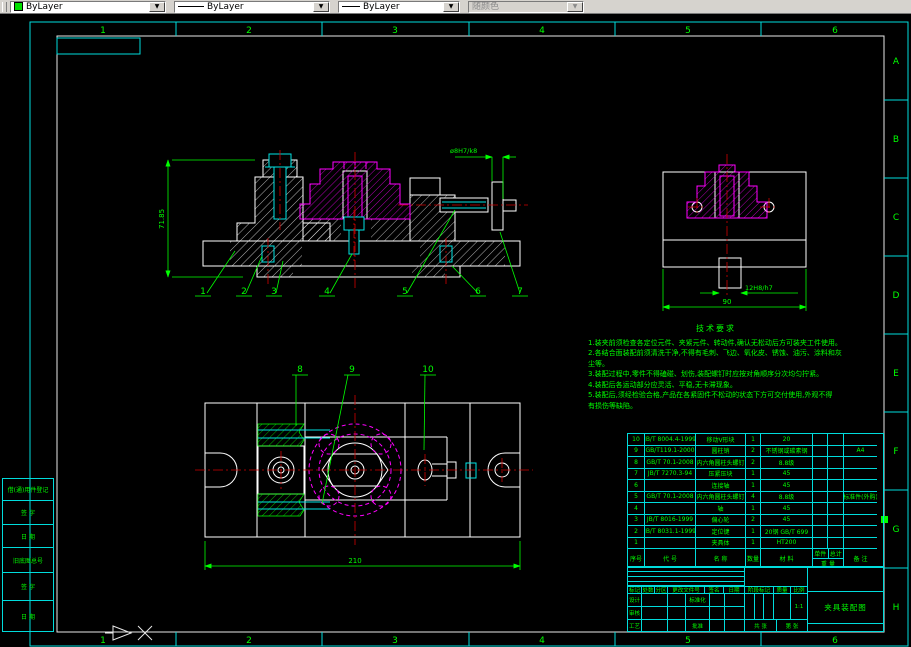 Image resolution: width=911 pixels, height=647 pixels. What do you see at coordinates (191, 6) in the screenshot?
I see `linetype-sample-icon` at bounding box center [191, 6].